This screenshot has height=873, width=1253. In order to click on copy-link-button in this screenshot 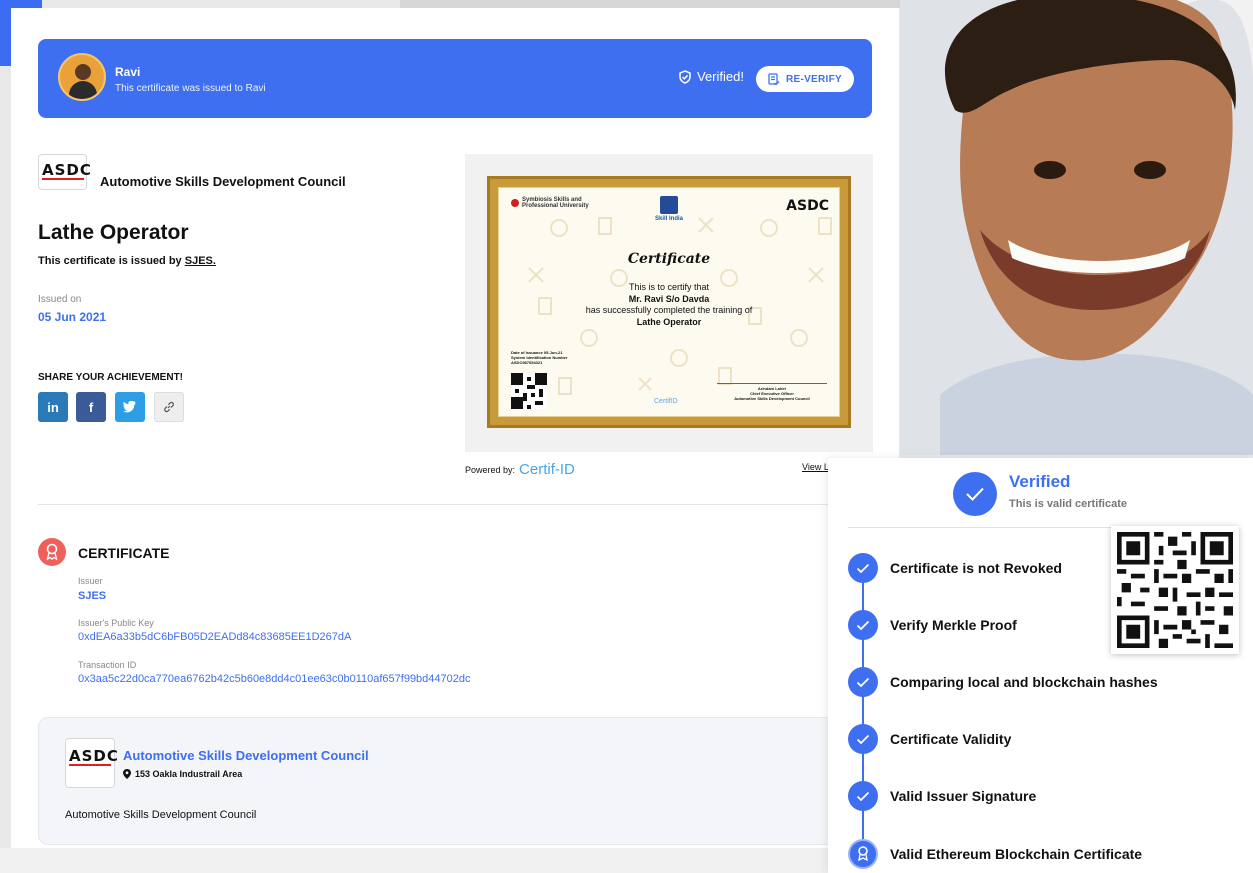, I will do `click(169, 407)`.